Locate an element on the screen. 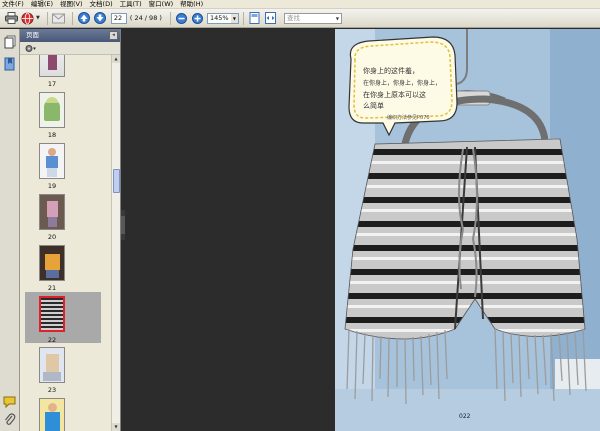 The width and height of the screenshot is (600, 431). menu-view: 视图(V) is located at coordinates (71, 4).